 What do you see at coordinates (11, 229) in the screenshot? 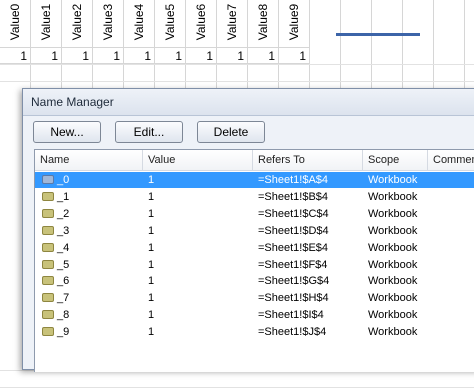
I see `row-gutter` at bounding box center [11, 229].